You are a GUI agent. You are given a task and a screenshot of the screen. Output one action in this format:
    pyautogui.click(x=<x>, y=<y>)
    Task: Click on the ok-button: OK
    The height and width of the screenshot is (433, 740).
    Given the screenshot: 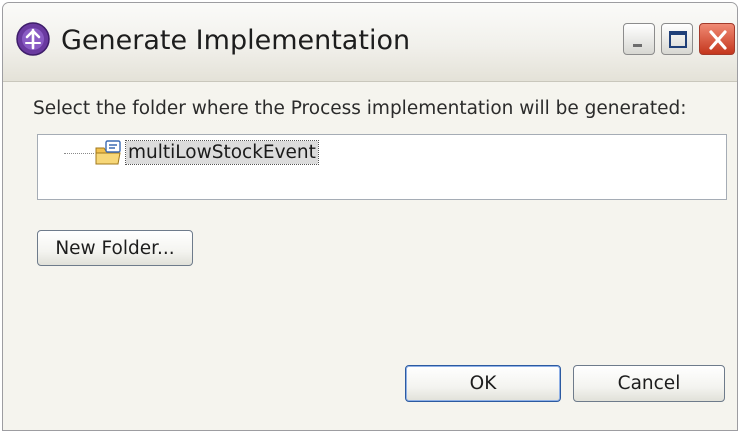 What is the action you would take?
    pyautogui.click(x=483, y=383)
    